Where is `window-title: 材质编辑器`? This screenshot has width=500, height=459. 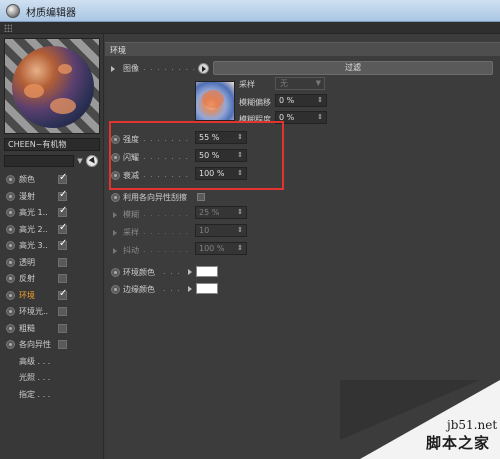 window-title: 材质编辑器 is located at coordinates (51, 13).